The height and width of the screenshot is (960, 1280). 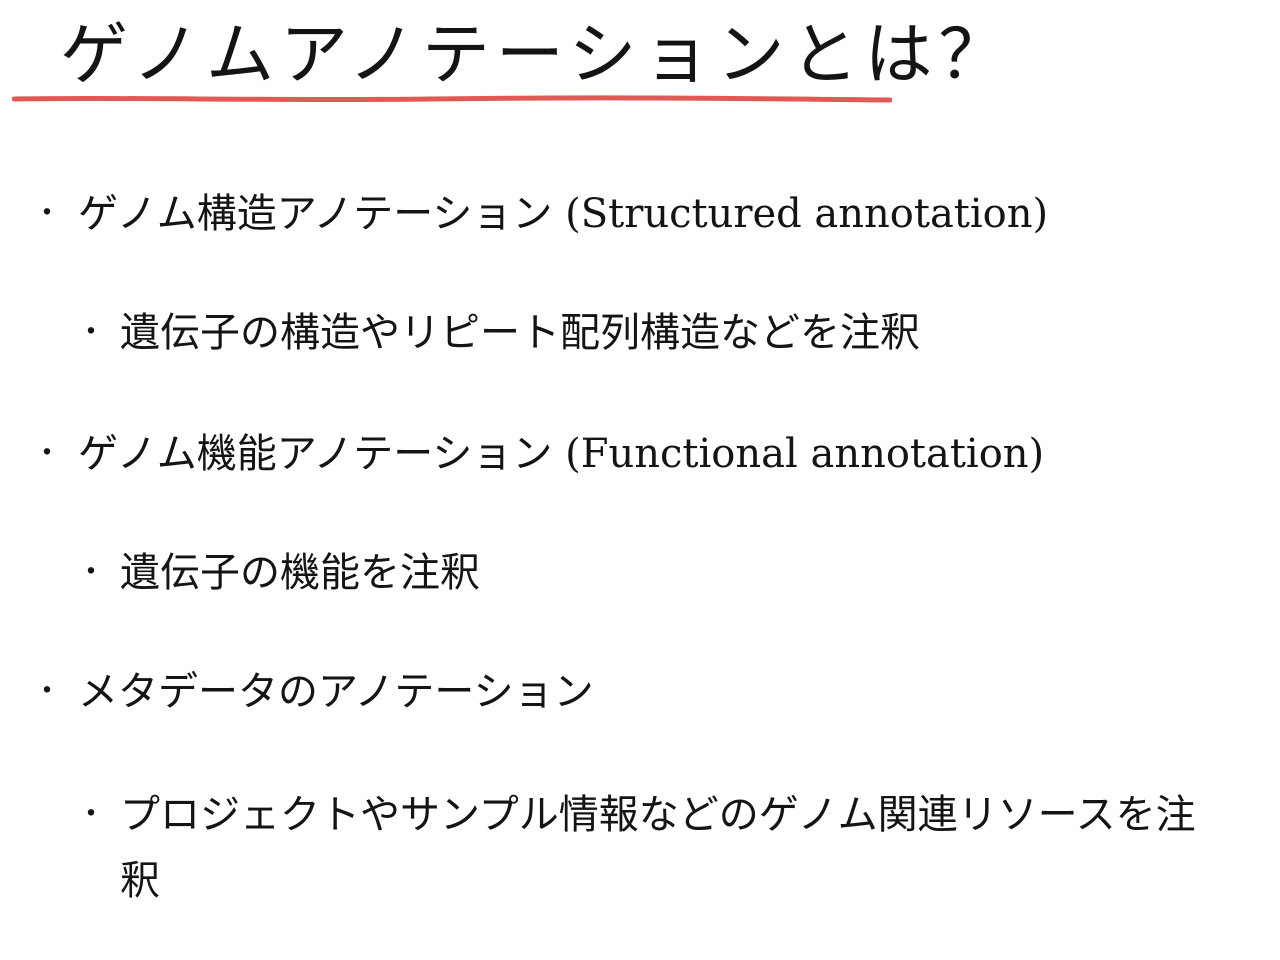 I want to click on bullet-text: メタデータのアノテーション, so click(x=336, y=692).